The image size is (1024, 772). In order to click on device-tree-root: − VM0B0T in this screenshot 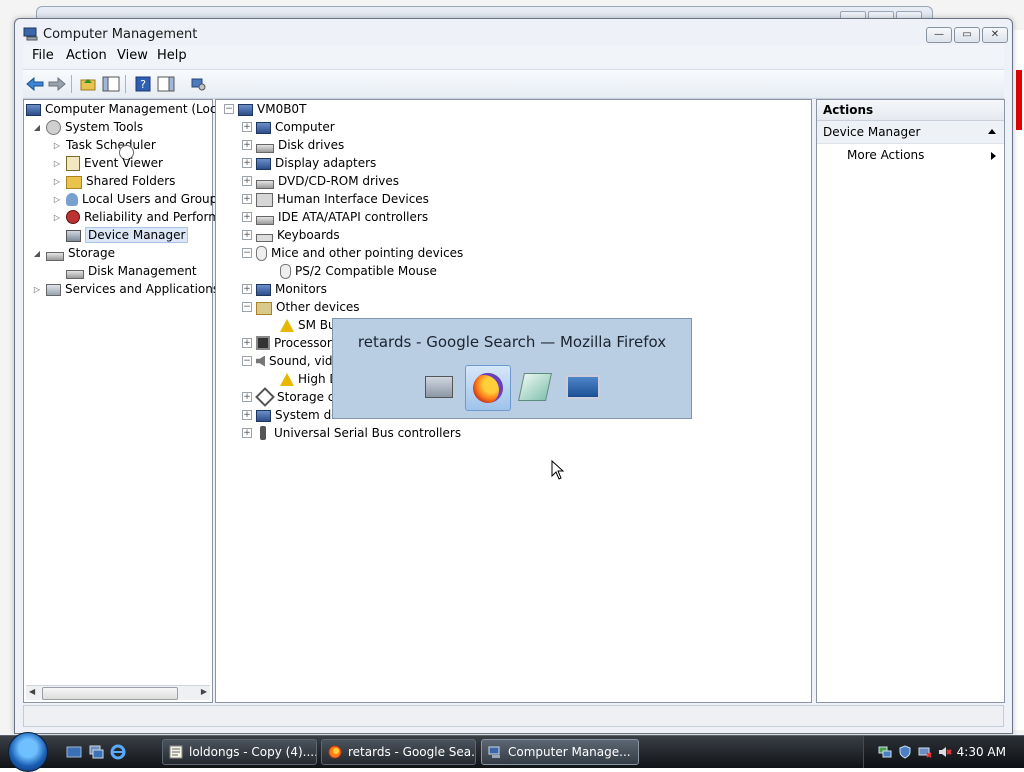, I will do `click(265, 109)`.